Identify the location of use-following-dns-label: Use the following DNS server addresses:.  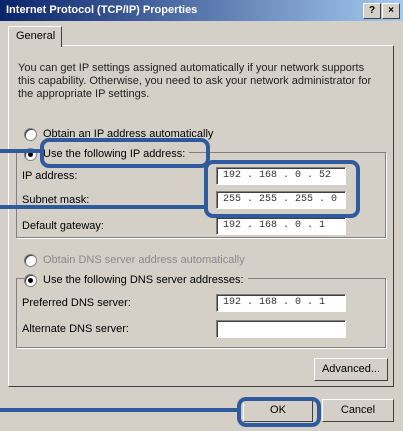
(143, 280).